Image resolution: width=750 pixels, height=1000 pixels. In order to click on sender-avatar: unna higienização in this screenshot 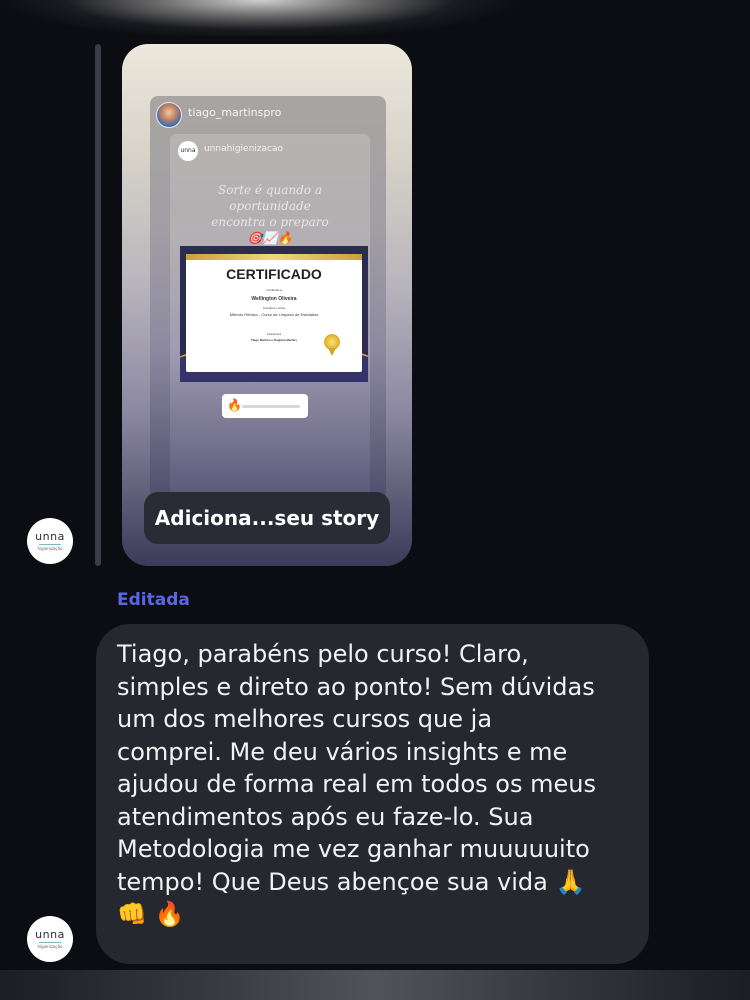, I will do `click(50, 541)`.